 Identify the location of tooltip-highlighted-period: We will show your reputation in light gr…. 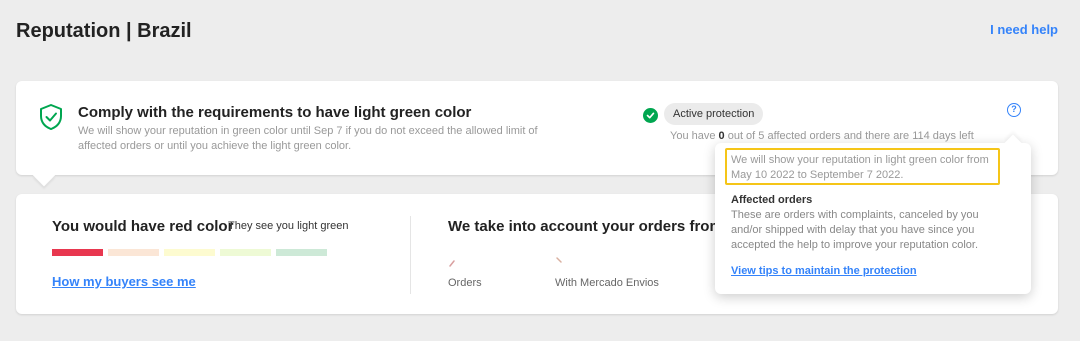
(862, 166).